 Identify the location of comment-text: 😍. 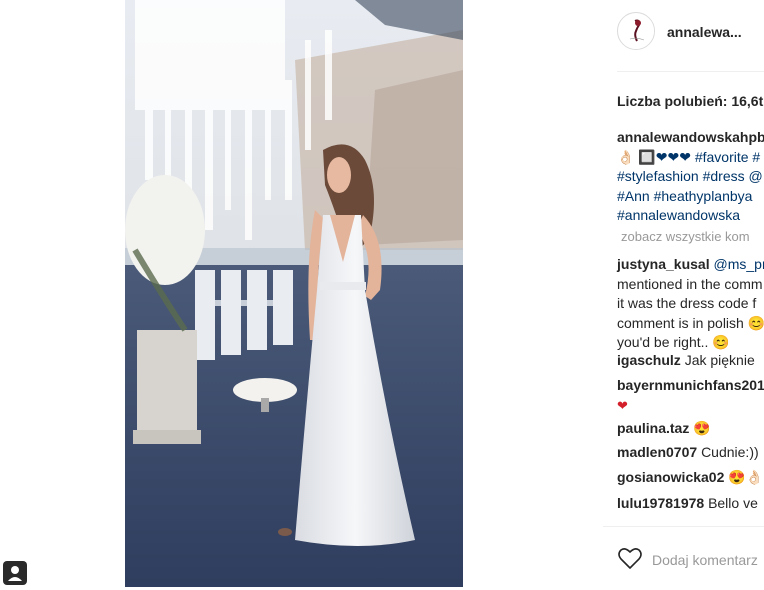
(701, 428).